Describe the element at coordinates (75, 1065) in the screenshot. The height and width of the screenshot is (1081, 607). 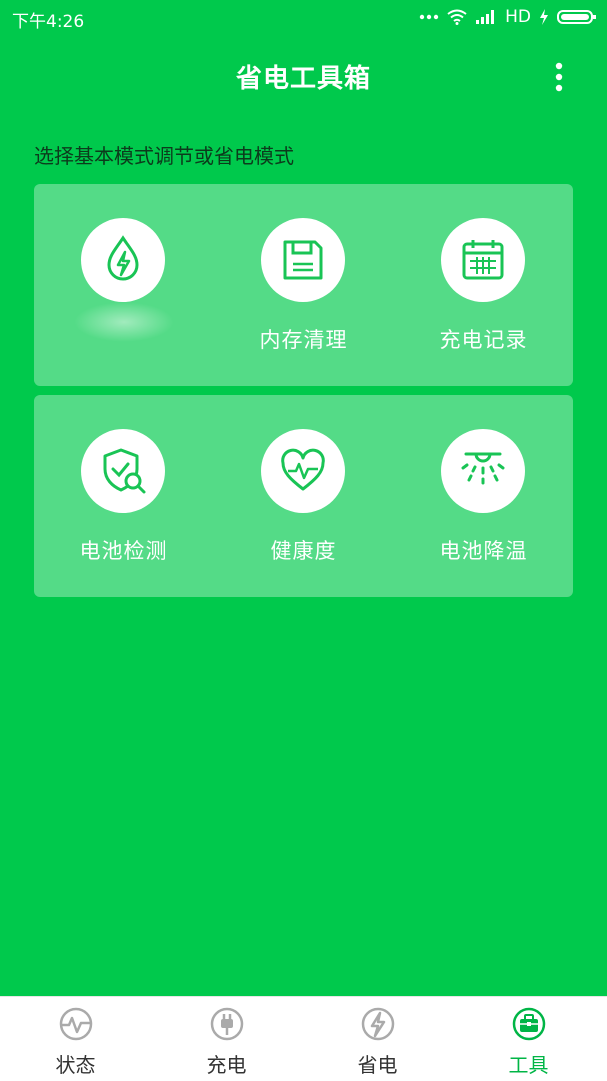
I see `nav-label: 状态` at that location.